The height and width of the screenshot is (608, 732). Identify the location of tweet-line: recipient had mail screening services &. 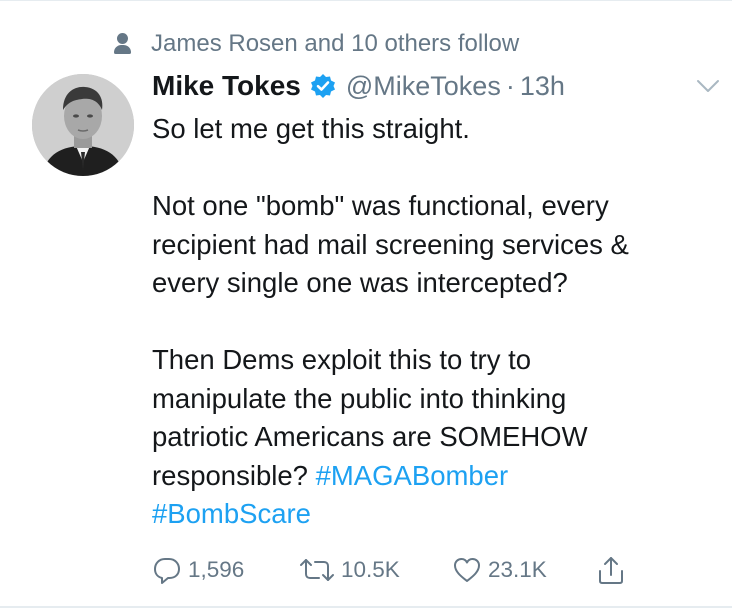
(390, 244).